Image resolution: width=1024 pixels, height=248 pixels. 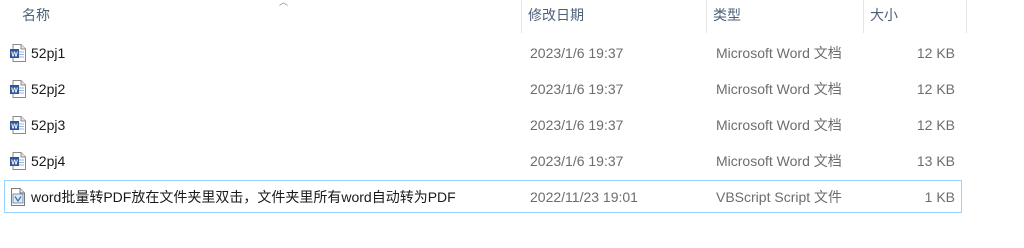 I want to click on file-name: 52pj3, so click(x=48, y=125).